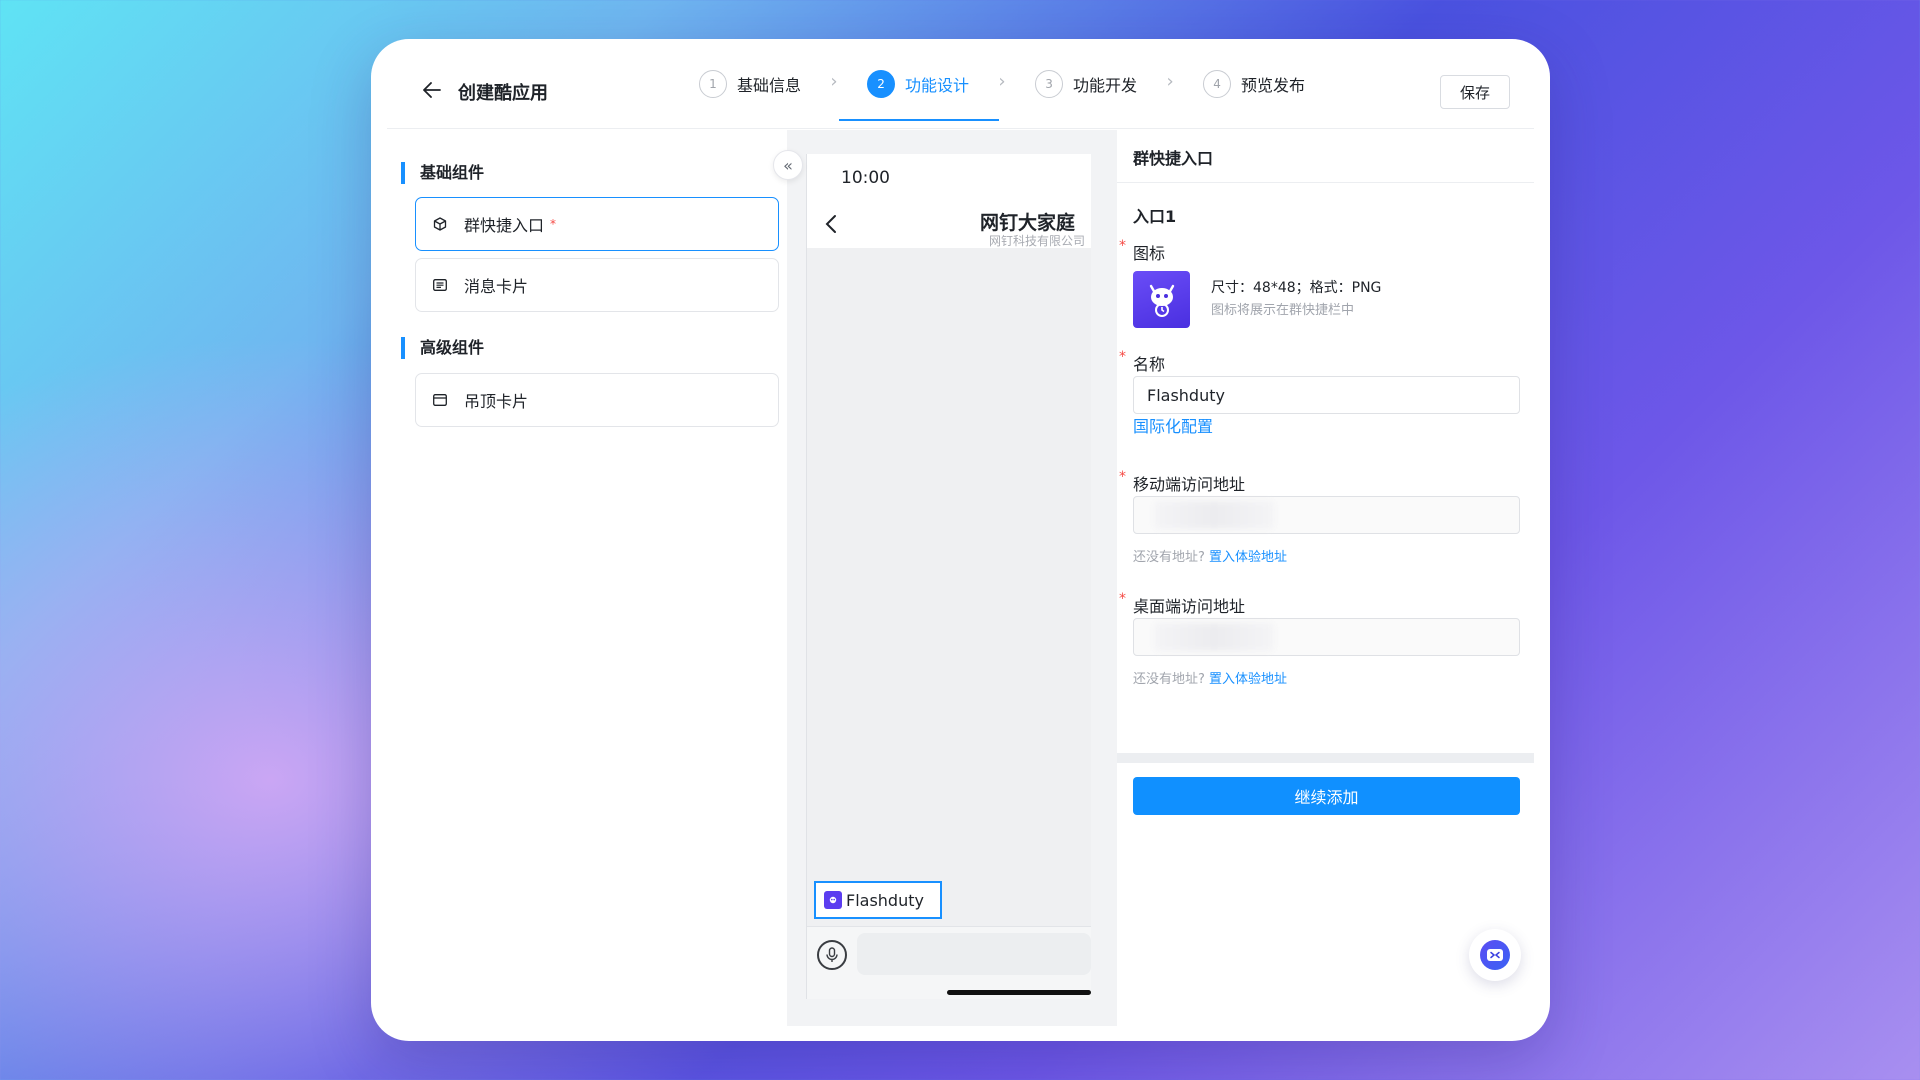 The height and width of the screenshot is (1080, 1920). I want to click on step-label: 基础信息, so click(769, 85).